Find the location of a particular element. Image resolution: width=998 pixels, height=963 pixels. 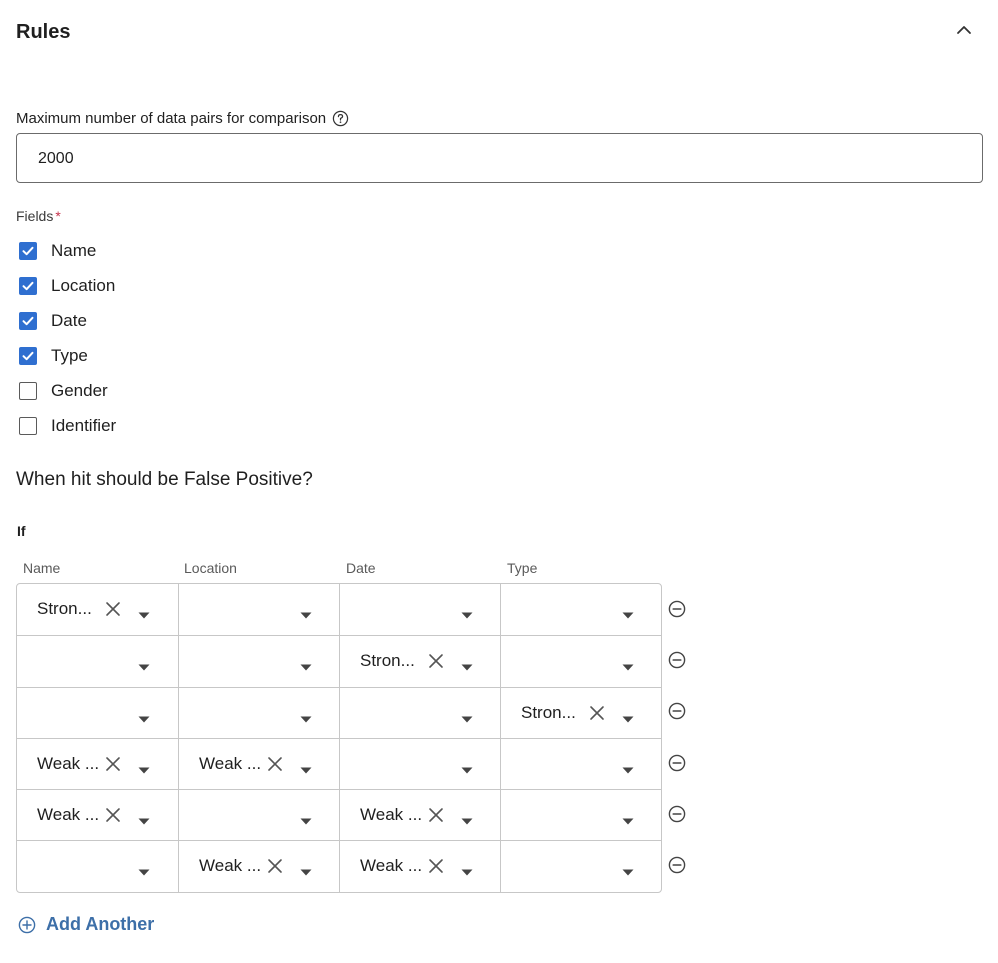

remove-row-buttons is located at coordinates (679, 737).